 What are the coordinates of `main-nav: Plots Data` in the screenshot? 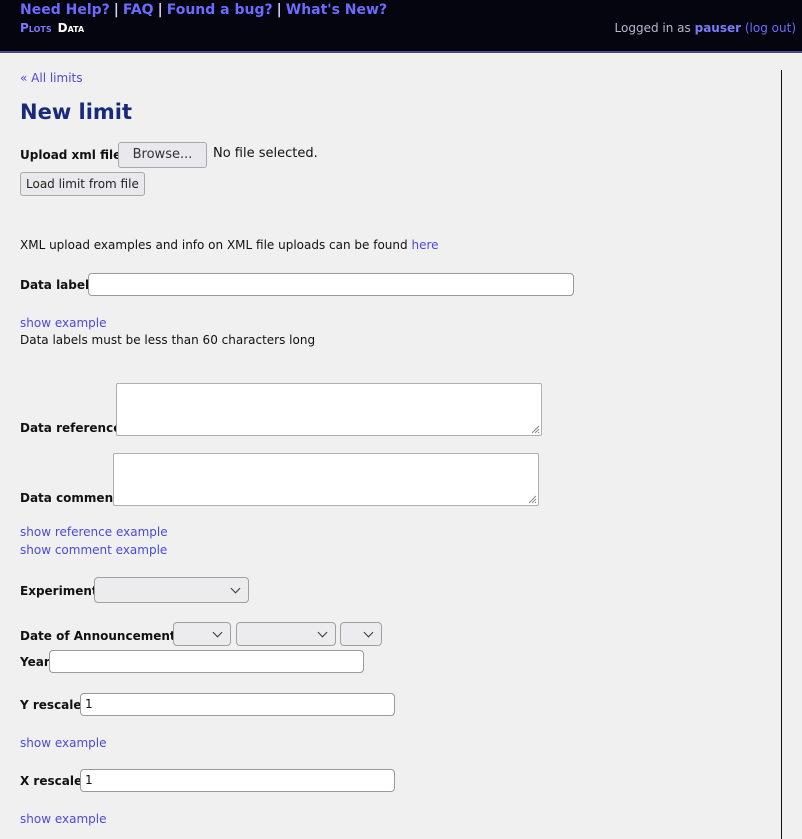 It's located at (52, 28).